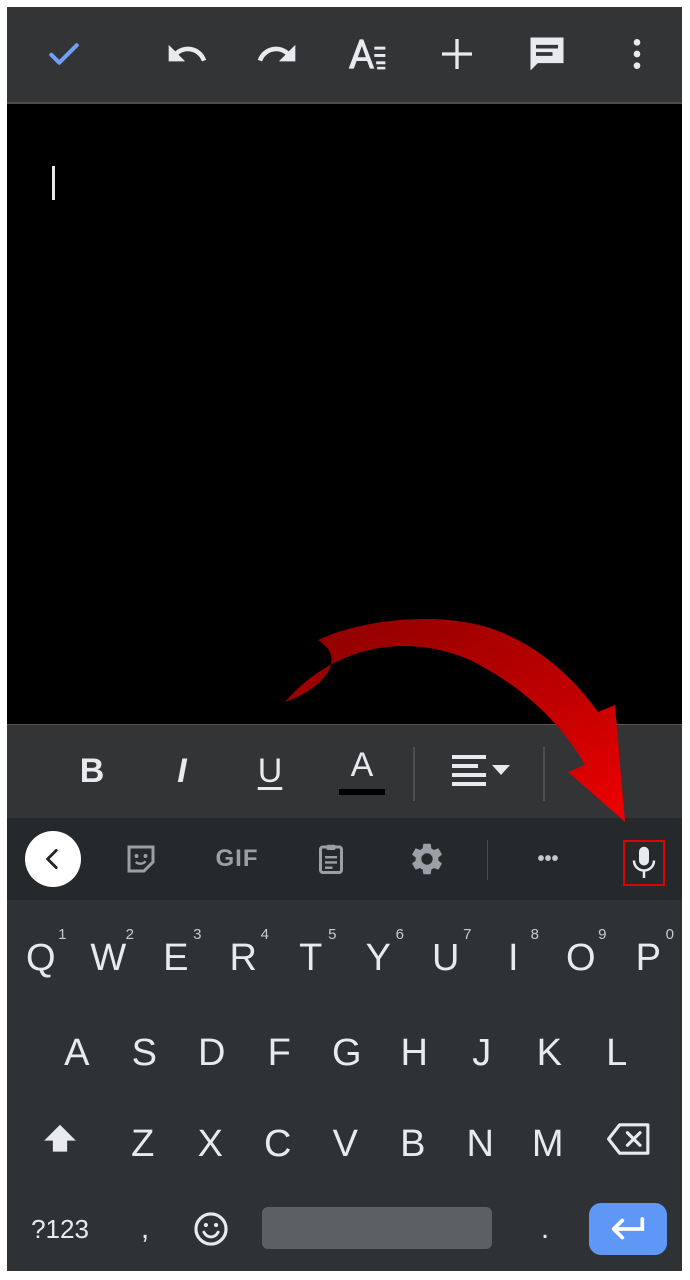 The height and width of the screenshot is (1280, 690). I want to click on insert-icon, so click(457, 54).